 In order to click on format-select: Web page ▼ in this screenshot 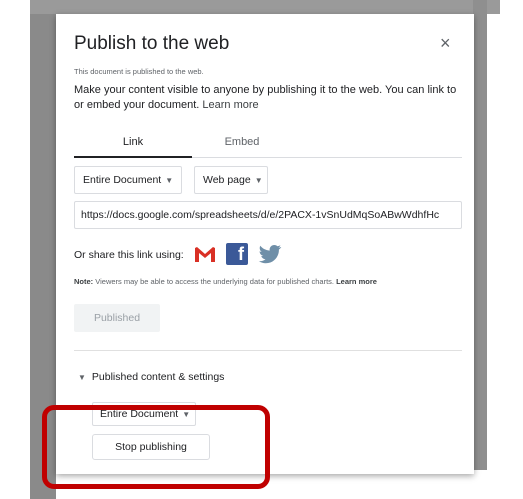, I will do `click(231, 180)`.